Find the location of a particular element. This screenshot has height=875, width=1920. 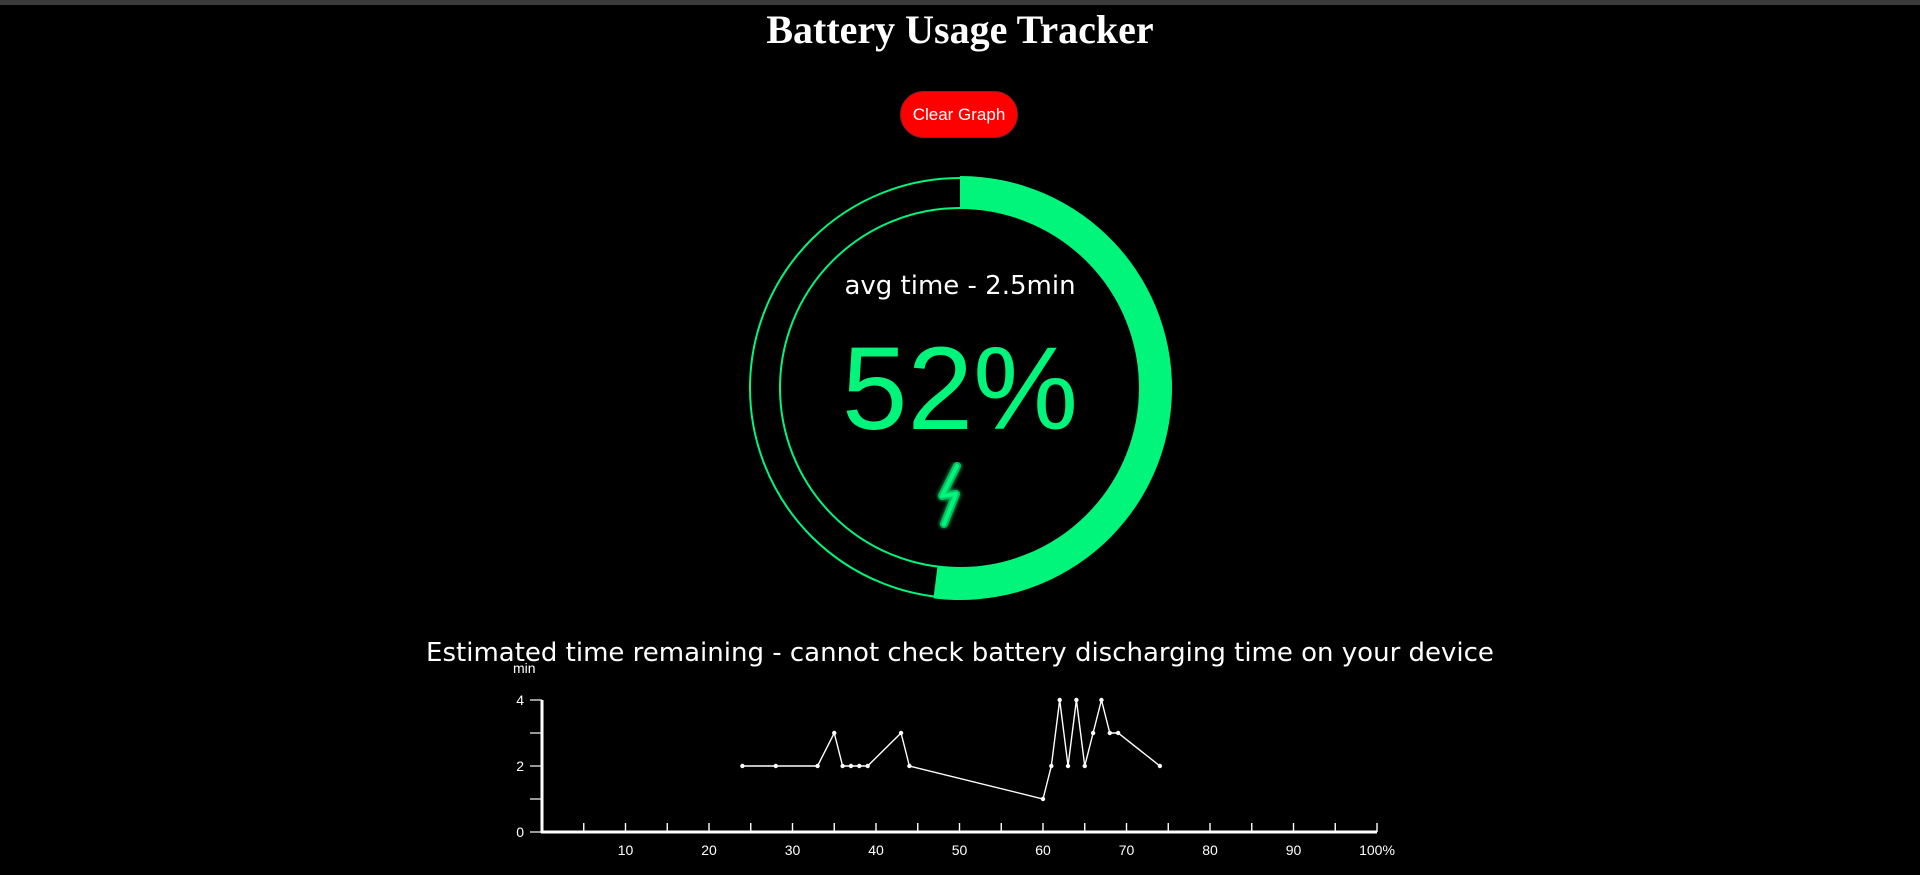

x-tick-label: 70 is located at coordinates (1127, 850).